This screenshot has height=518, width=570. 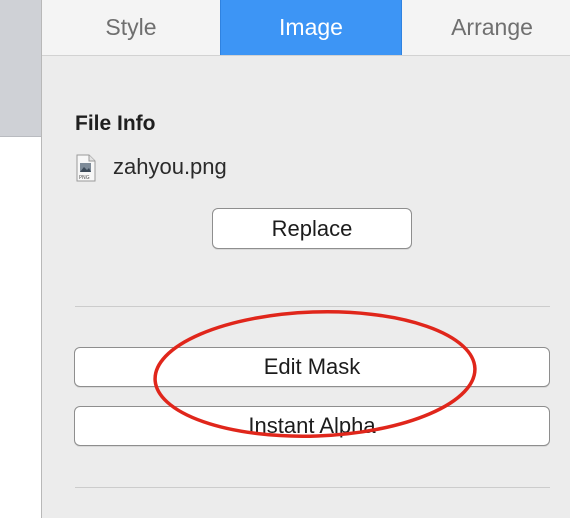 I want to click on edit-mask-button: Edit Mask, so click(x=312, y=367).